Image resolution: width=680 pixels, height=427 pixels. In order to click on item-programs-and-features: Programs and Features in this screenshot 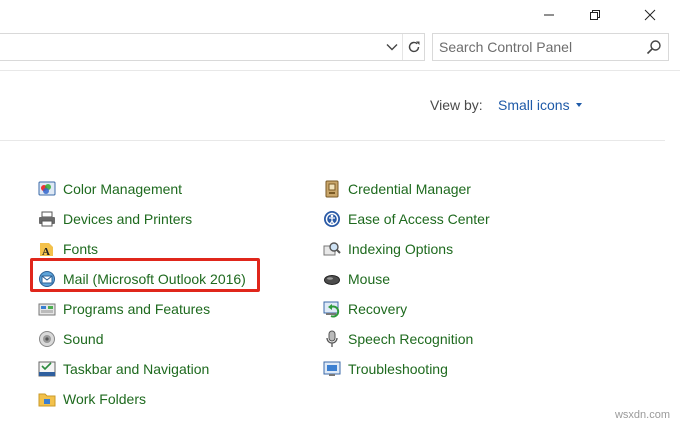, I will do `click(141, 309)`.